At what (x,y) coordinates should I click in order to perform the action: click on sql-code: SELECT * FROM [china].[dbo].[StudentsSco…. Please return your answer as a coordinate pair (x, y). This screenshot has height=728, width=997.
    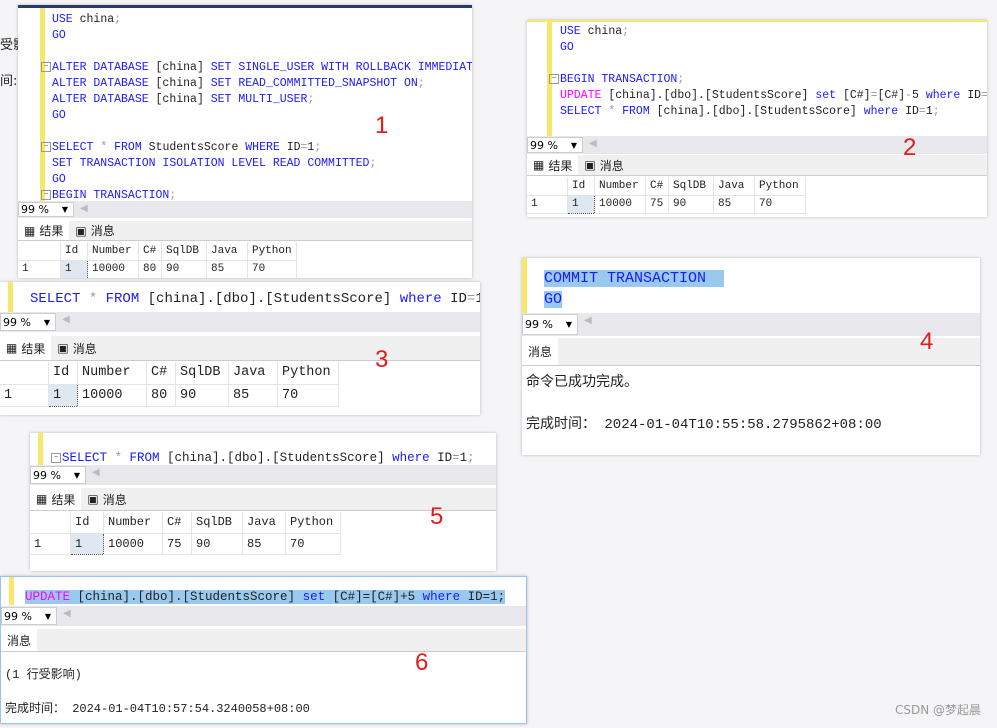
    Looking at the image, I should click on (255, 299).